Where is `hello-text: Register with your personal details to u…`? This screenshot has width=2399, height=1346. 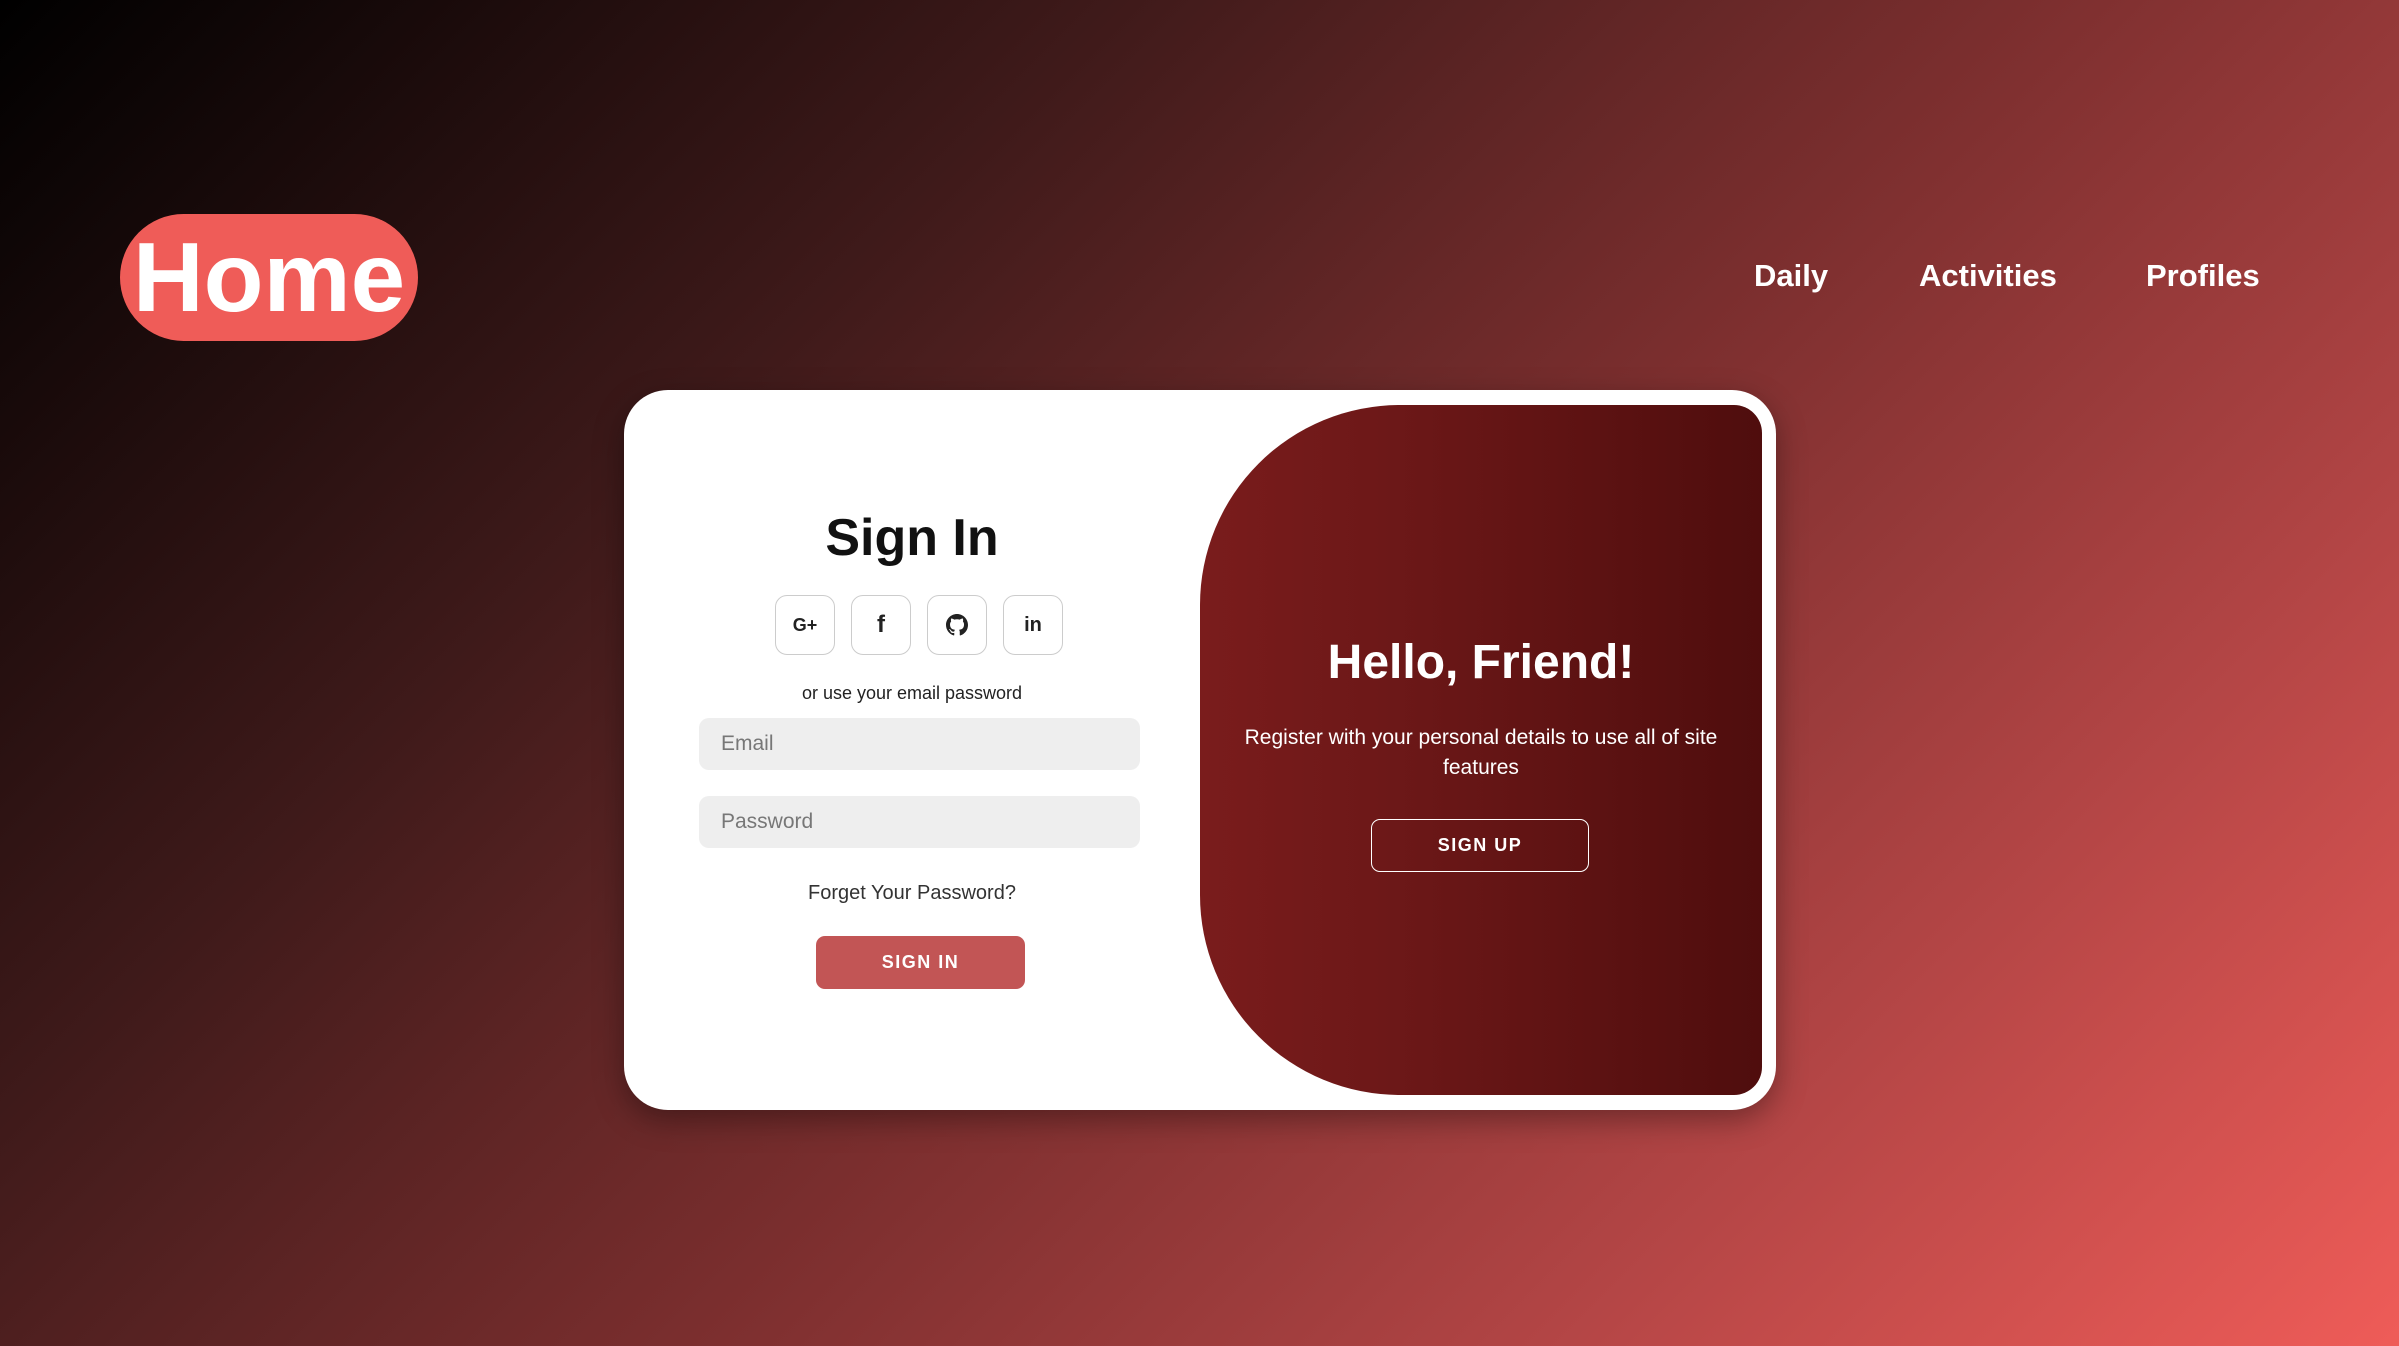
hello-text: Register with your personal details to u… is located at coordinates (1481, 752).